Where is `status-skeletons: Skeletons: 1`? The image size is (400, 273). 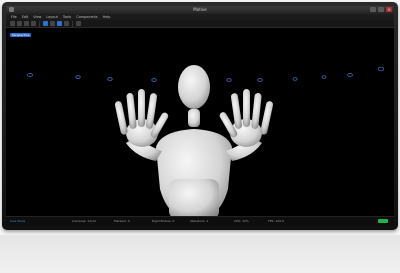 status-skeletons: Skeletons: 1 is located at coordinates (199, 221).